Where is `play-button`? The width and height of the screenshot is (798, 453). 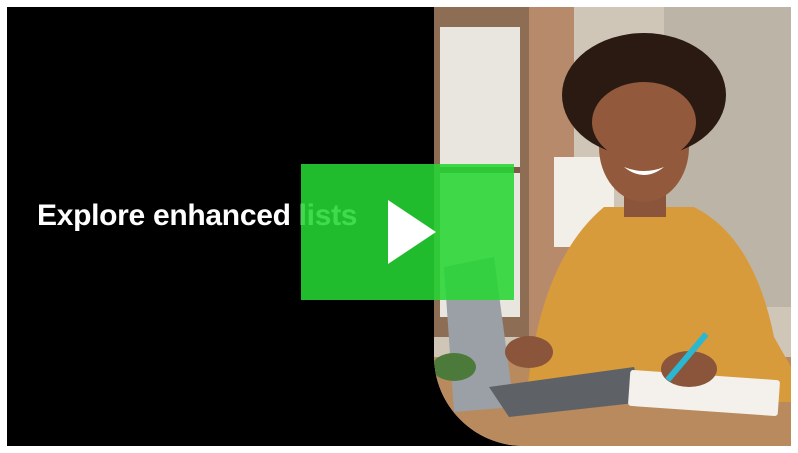
play-button is located at coordinates (407, 232).